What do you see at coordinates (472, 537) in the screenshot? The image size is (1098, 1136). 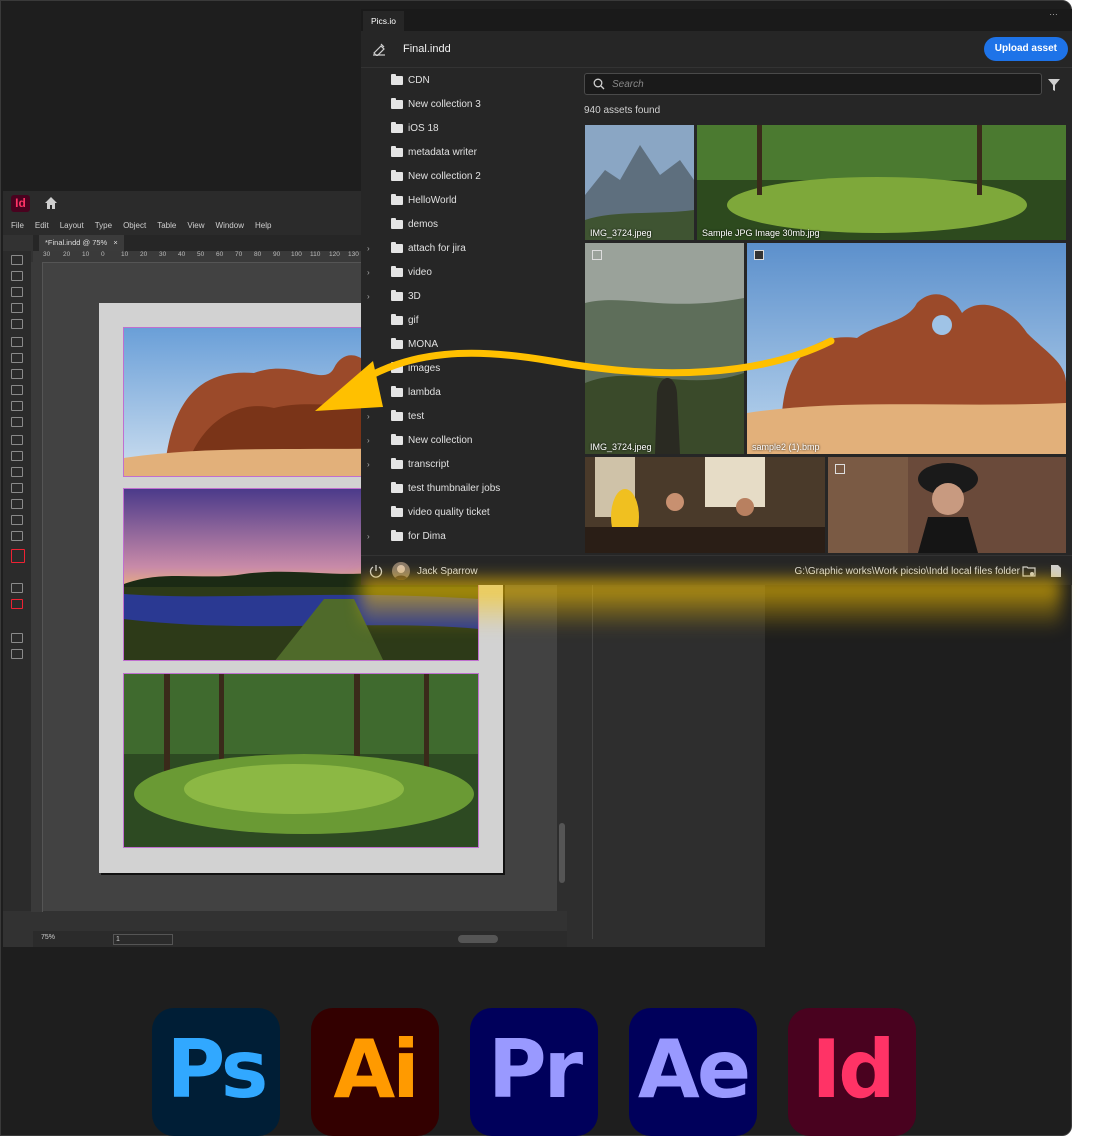 I see `tree-item-for-dima: › for Dima` at bounding box center [472, 537].